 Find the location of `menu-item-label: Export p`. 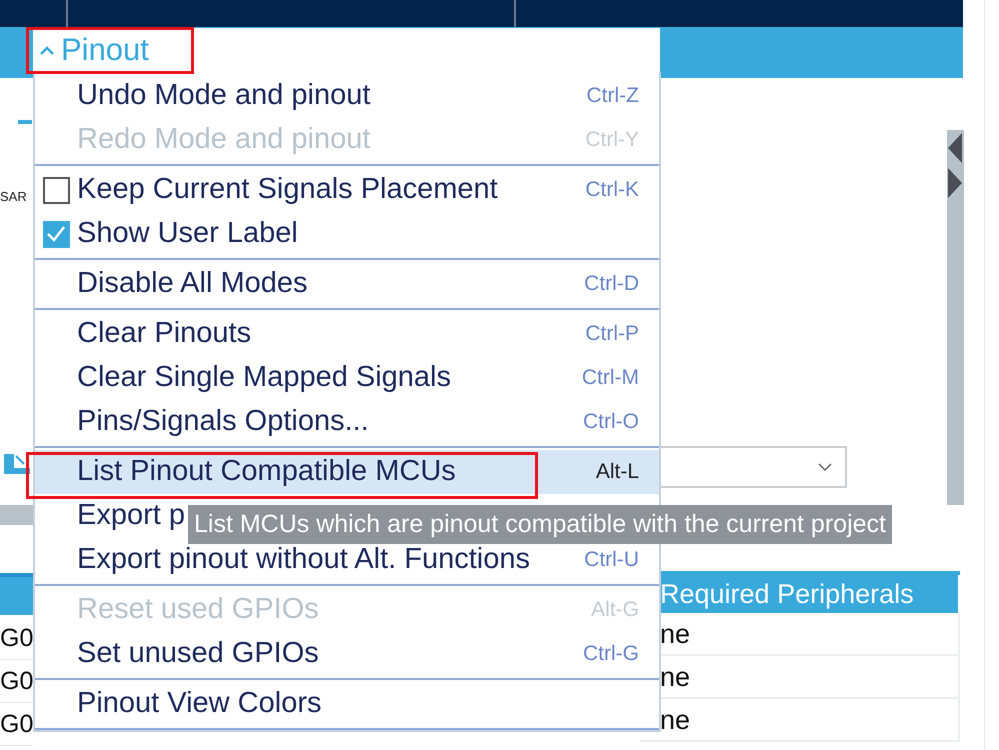

menu-item-label: Export p is located at coordinates (131, 516).